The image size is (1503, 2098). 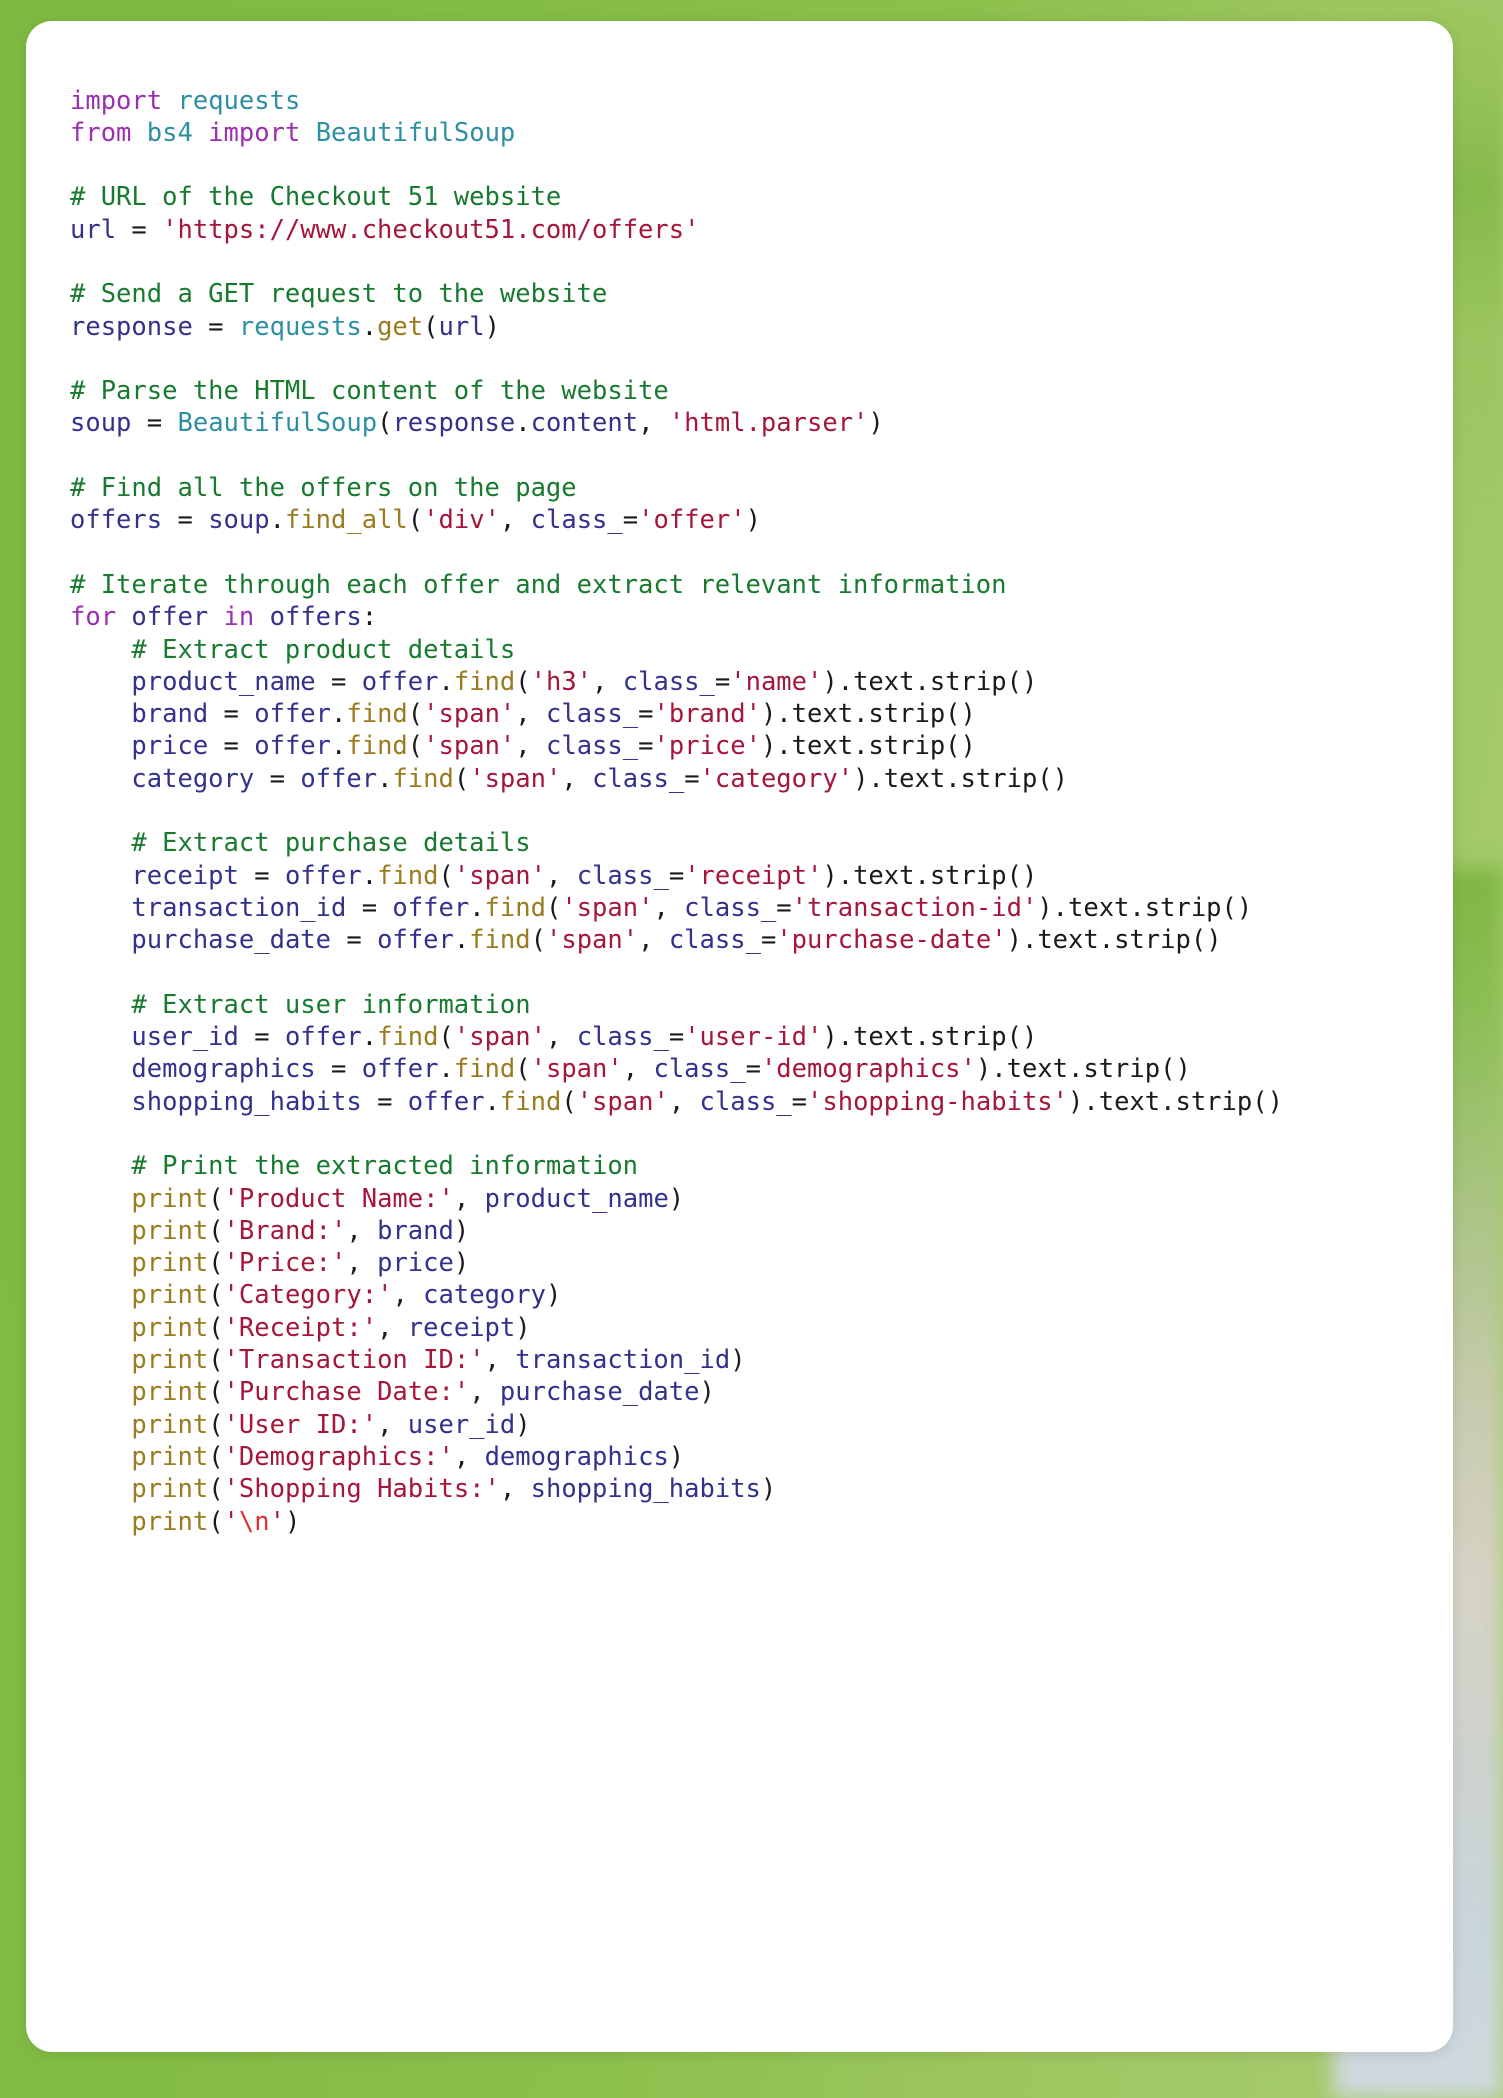 I want to click on code-token-cmt: # Send a GET request to the website, so click(x=339, y=294).